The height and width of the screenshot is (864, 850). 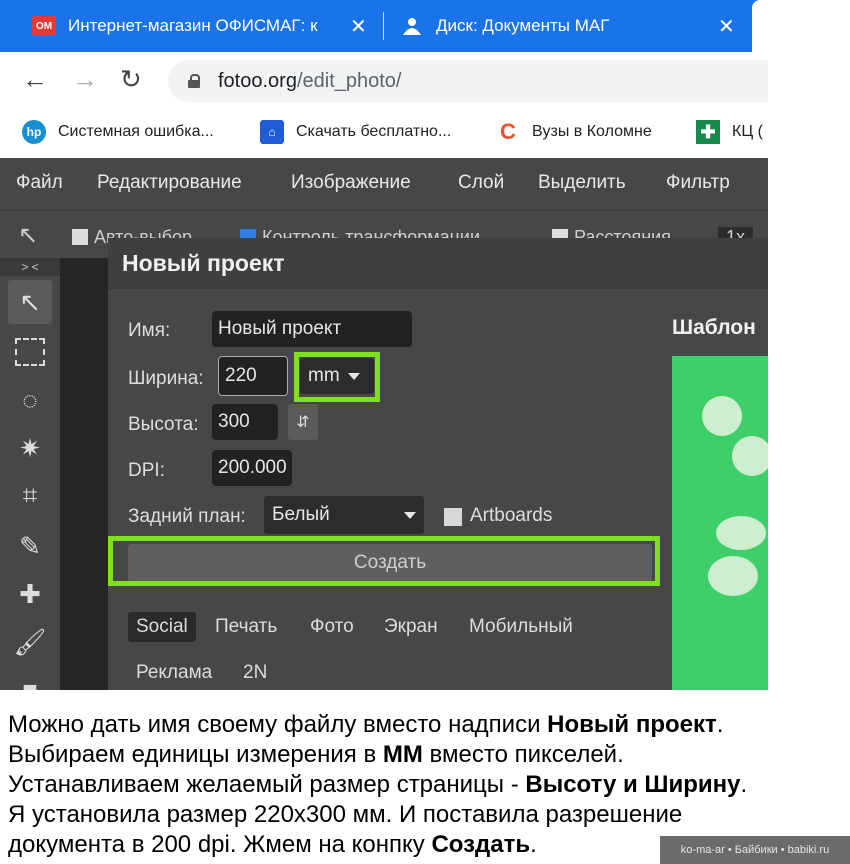 I want to click on active-tab-edge, so click(x=760, y=26).